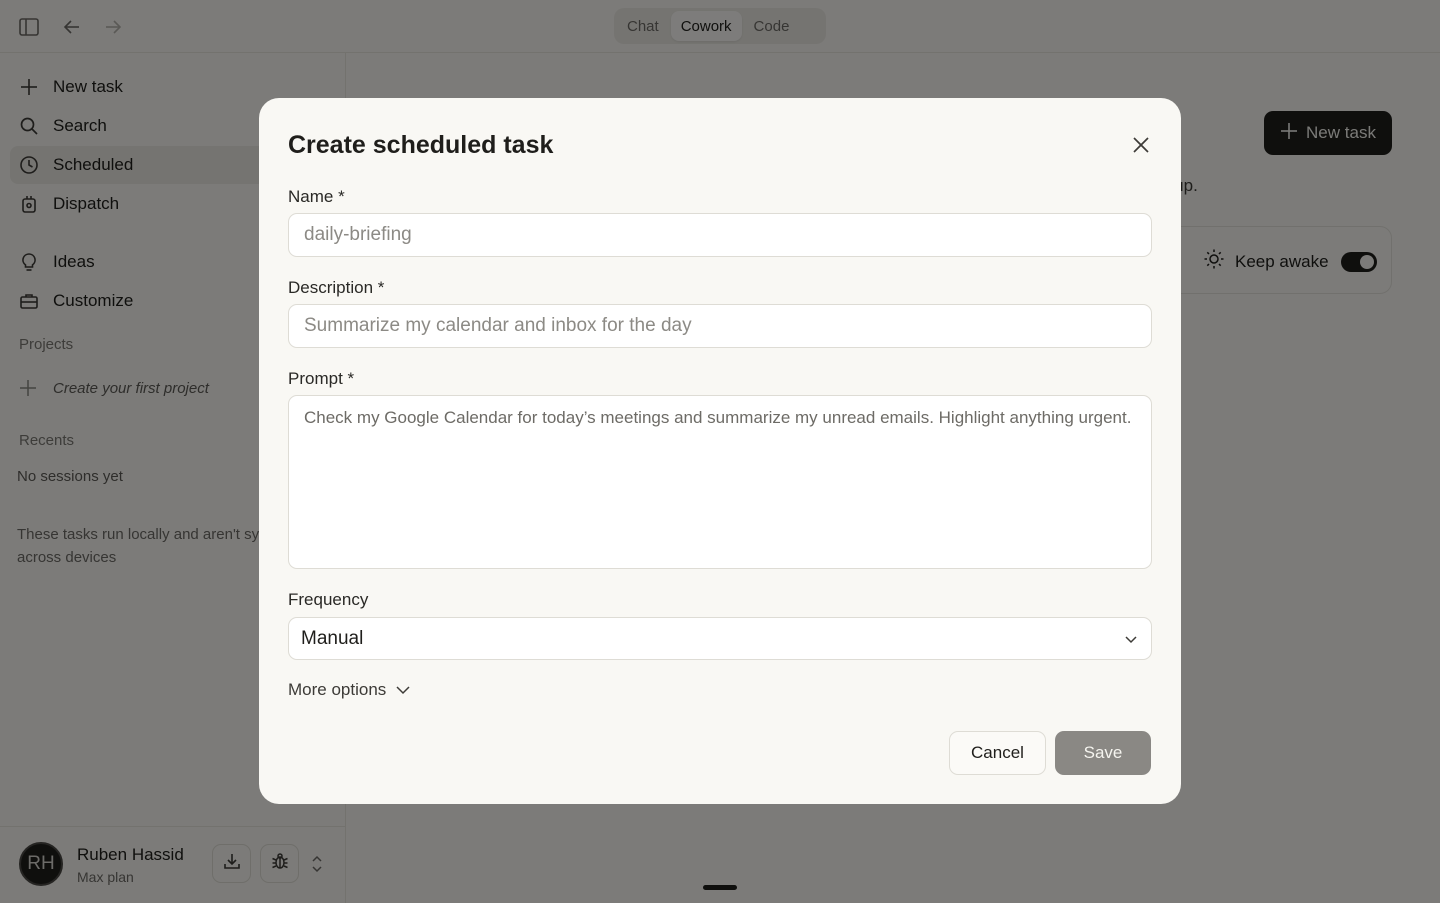  Describe the element at coordinates (421, 145) in the screenshot. I see `dialog-title: Create scheduled task` at that location.